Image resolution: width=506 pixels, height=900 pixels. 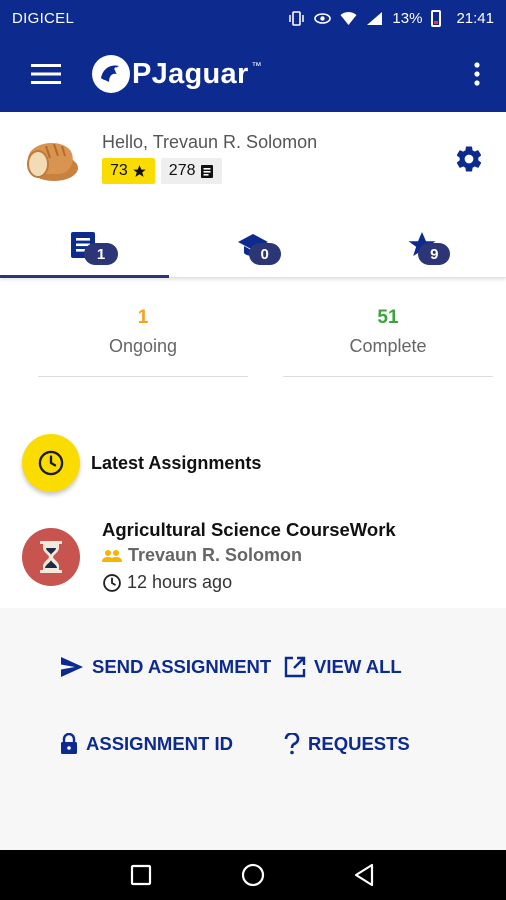 I want to click on complete-stat: 51 Complete, so click(x=388, y=341).